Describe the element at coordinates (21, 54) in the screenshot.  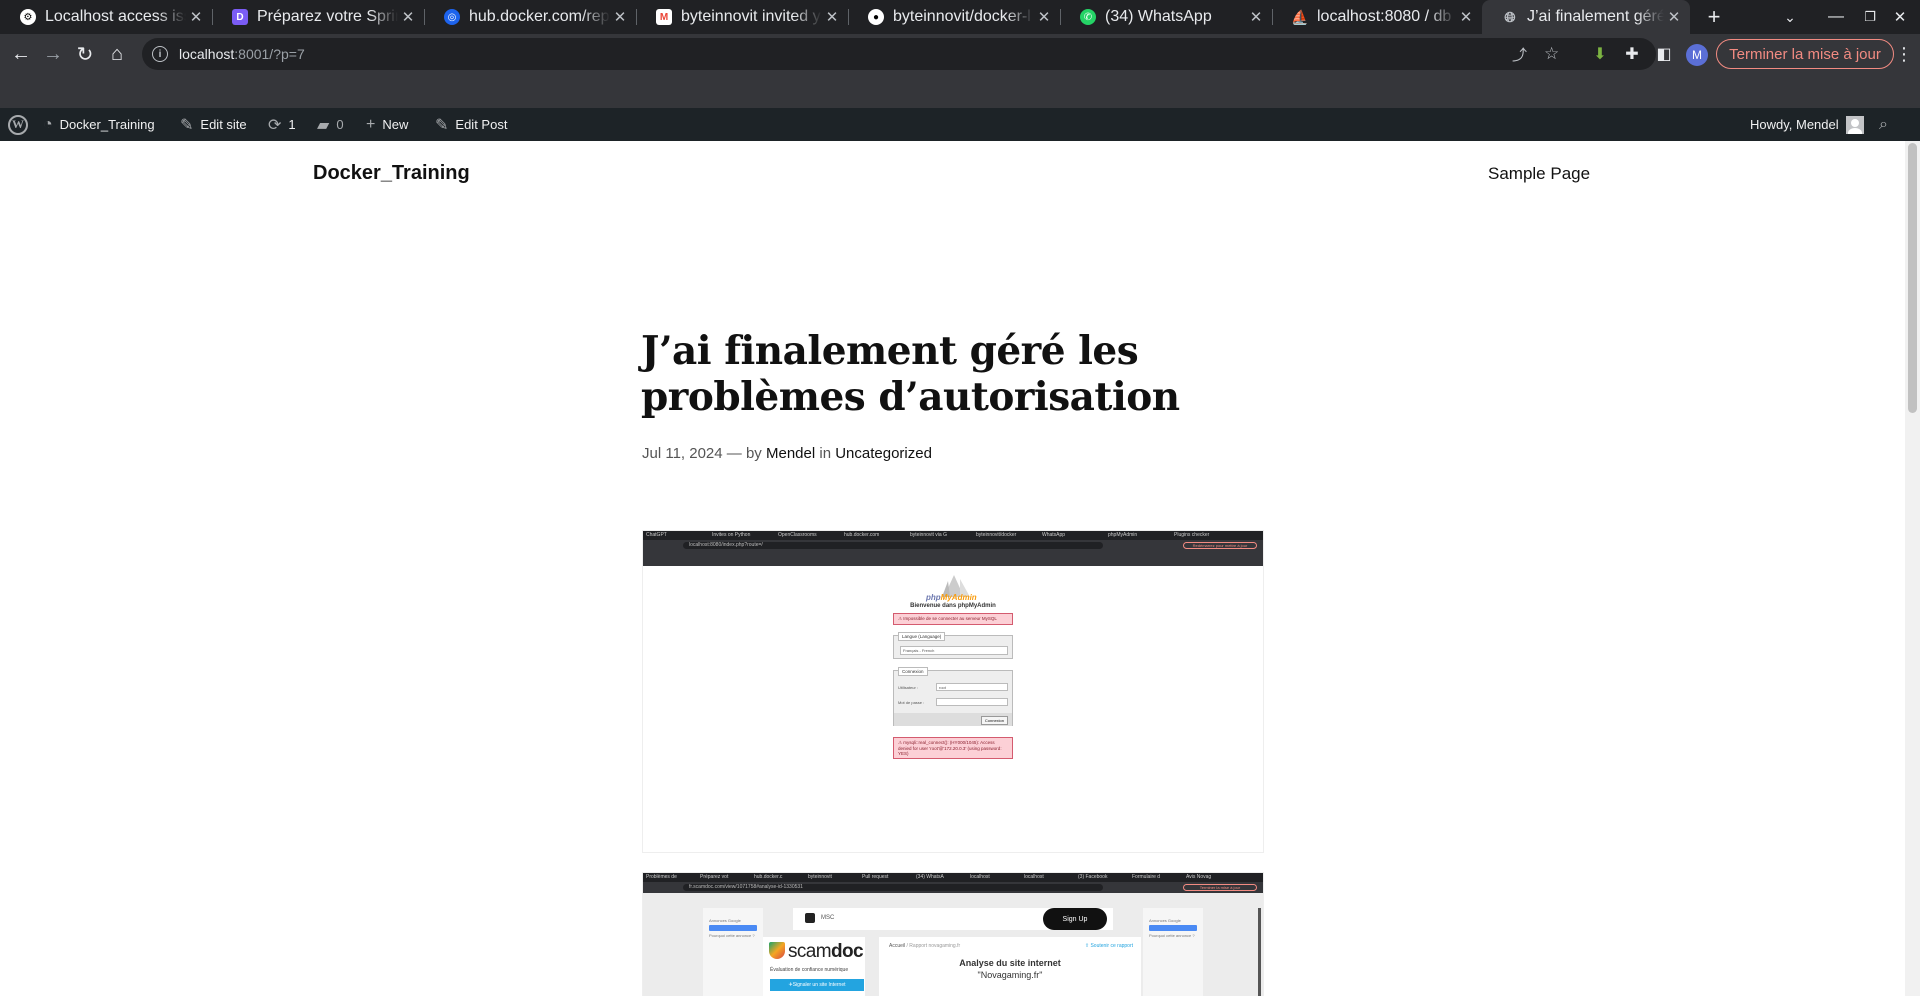
I see `back-icon: ←` at that location.